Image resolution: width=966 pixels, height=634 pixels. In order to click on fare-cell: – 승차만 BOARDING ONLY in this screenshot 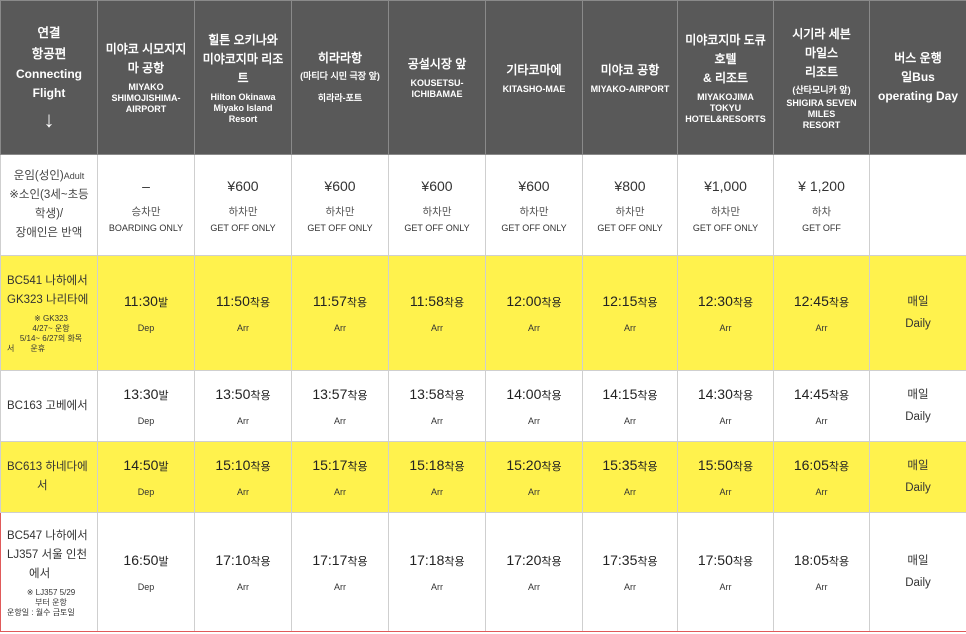, I will do `click(146, 205)`.